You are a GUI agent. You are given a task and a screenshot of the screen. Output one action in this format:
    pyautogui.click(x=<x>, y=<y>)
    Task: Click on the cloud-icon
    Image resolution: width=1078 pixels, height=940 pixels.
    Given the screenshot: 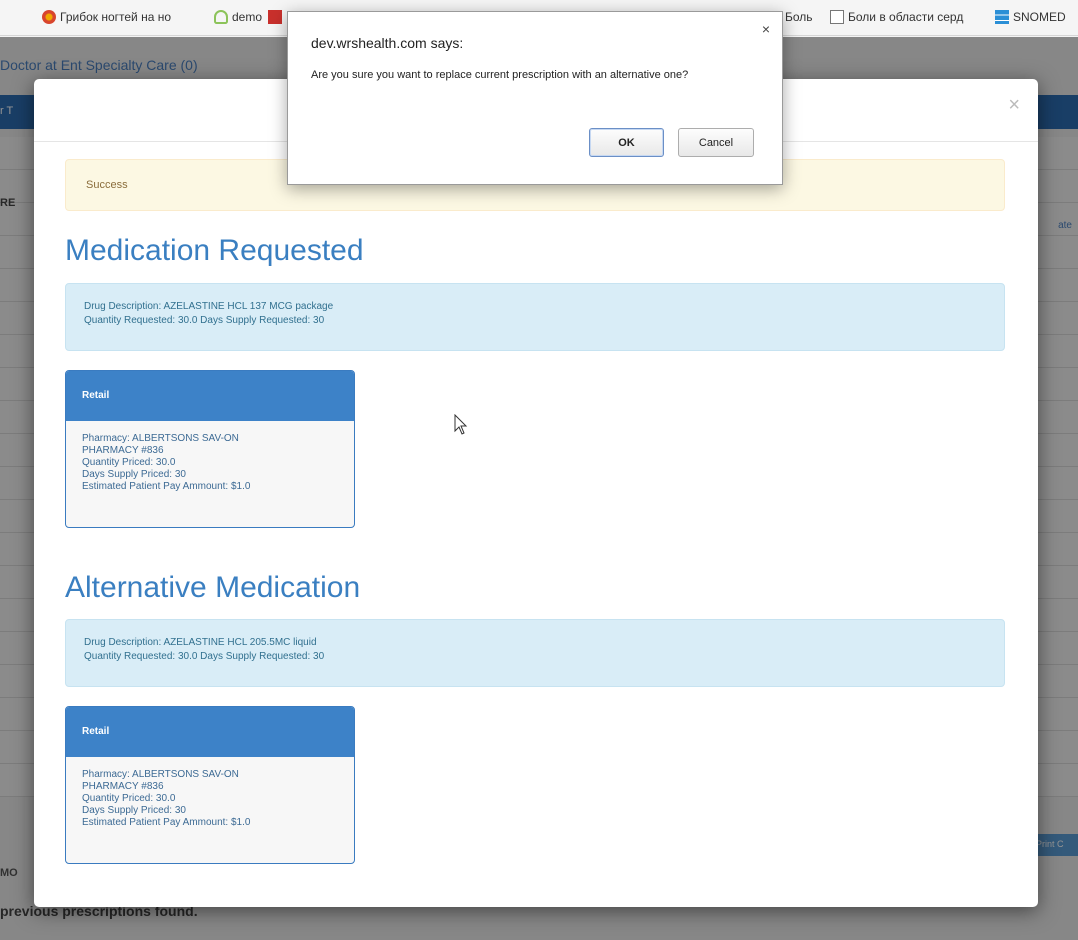 What is the action you would take?
    pyautogui.click(x=221, y=17)
    